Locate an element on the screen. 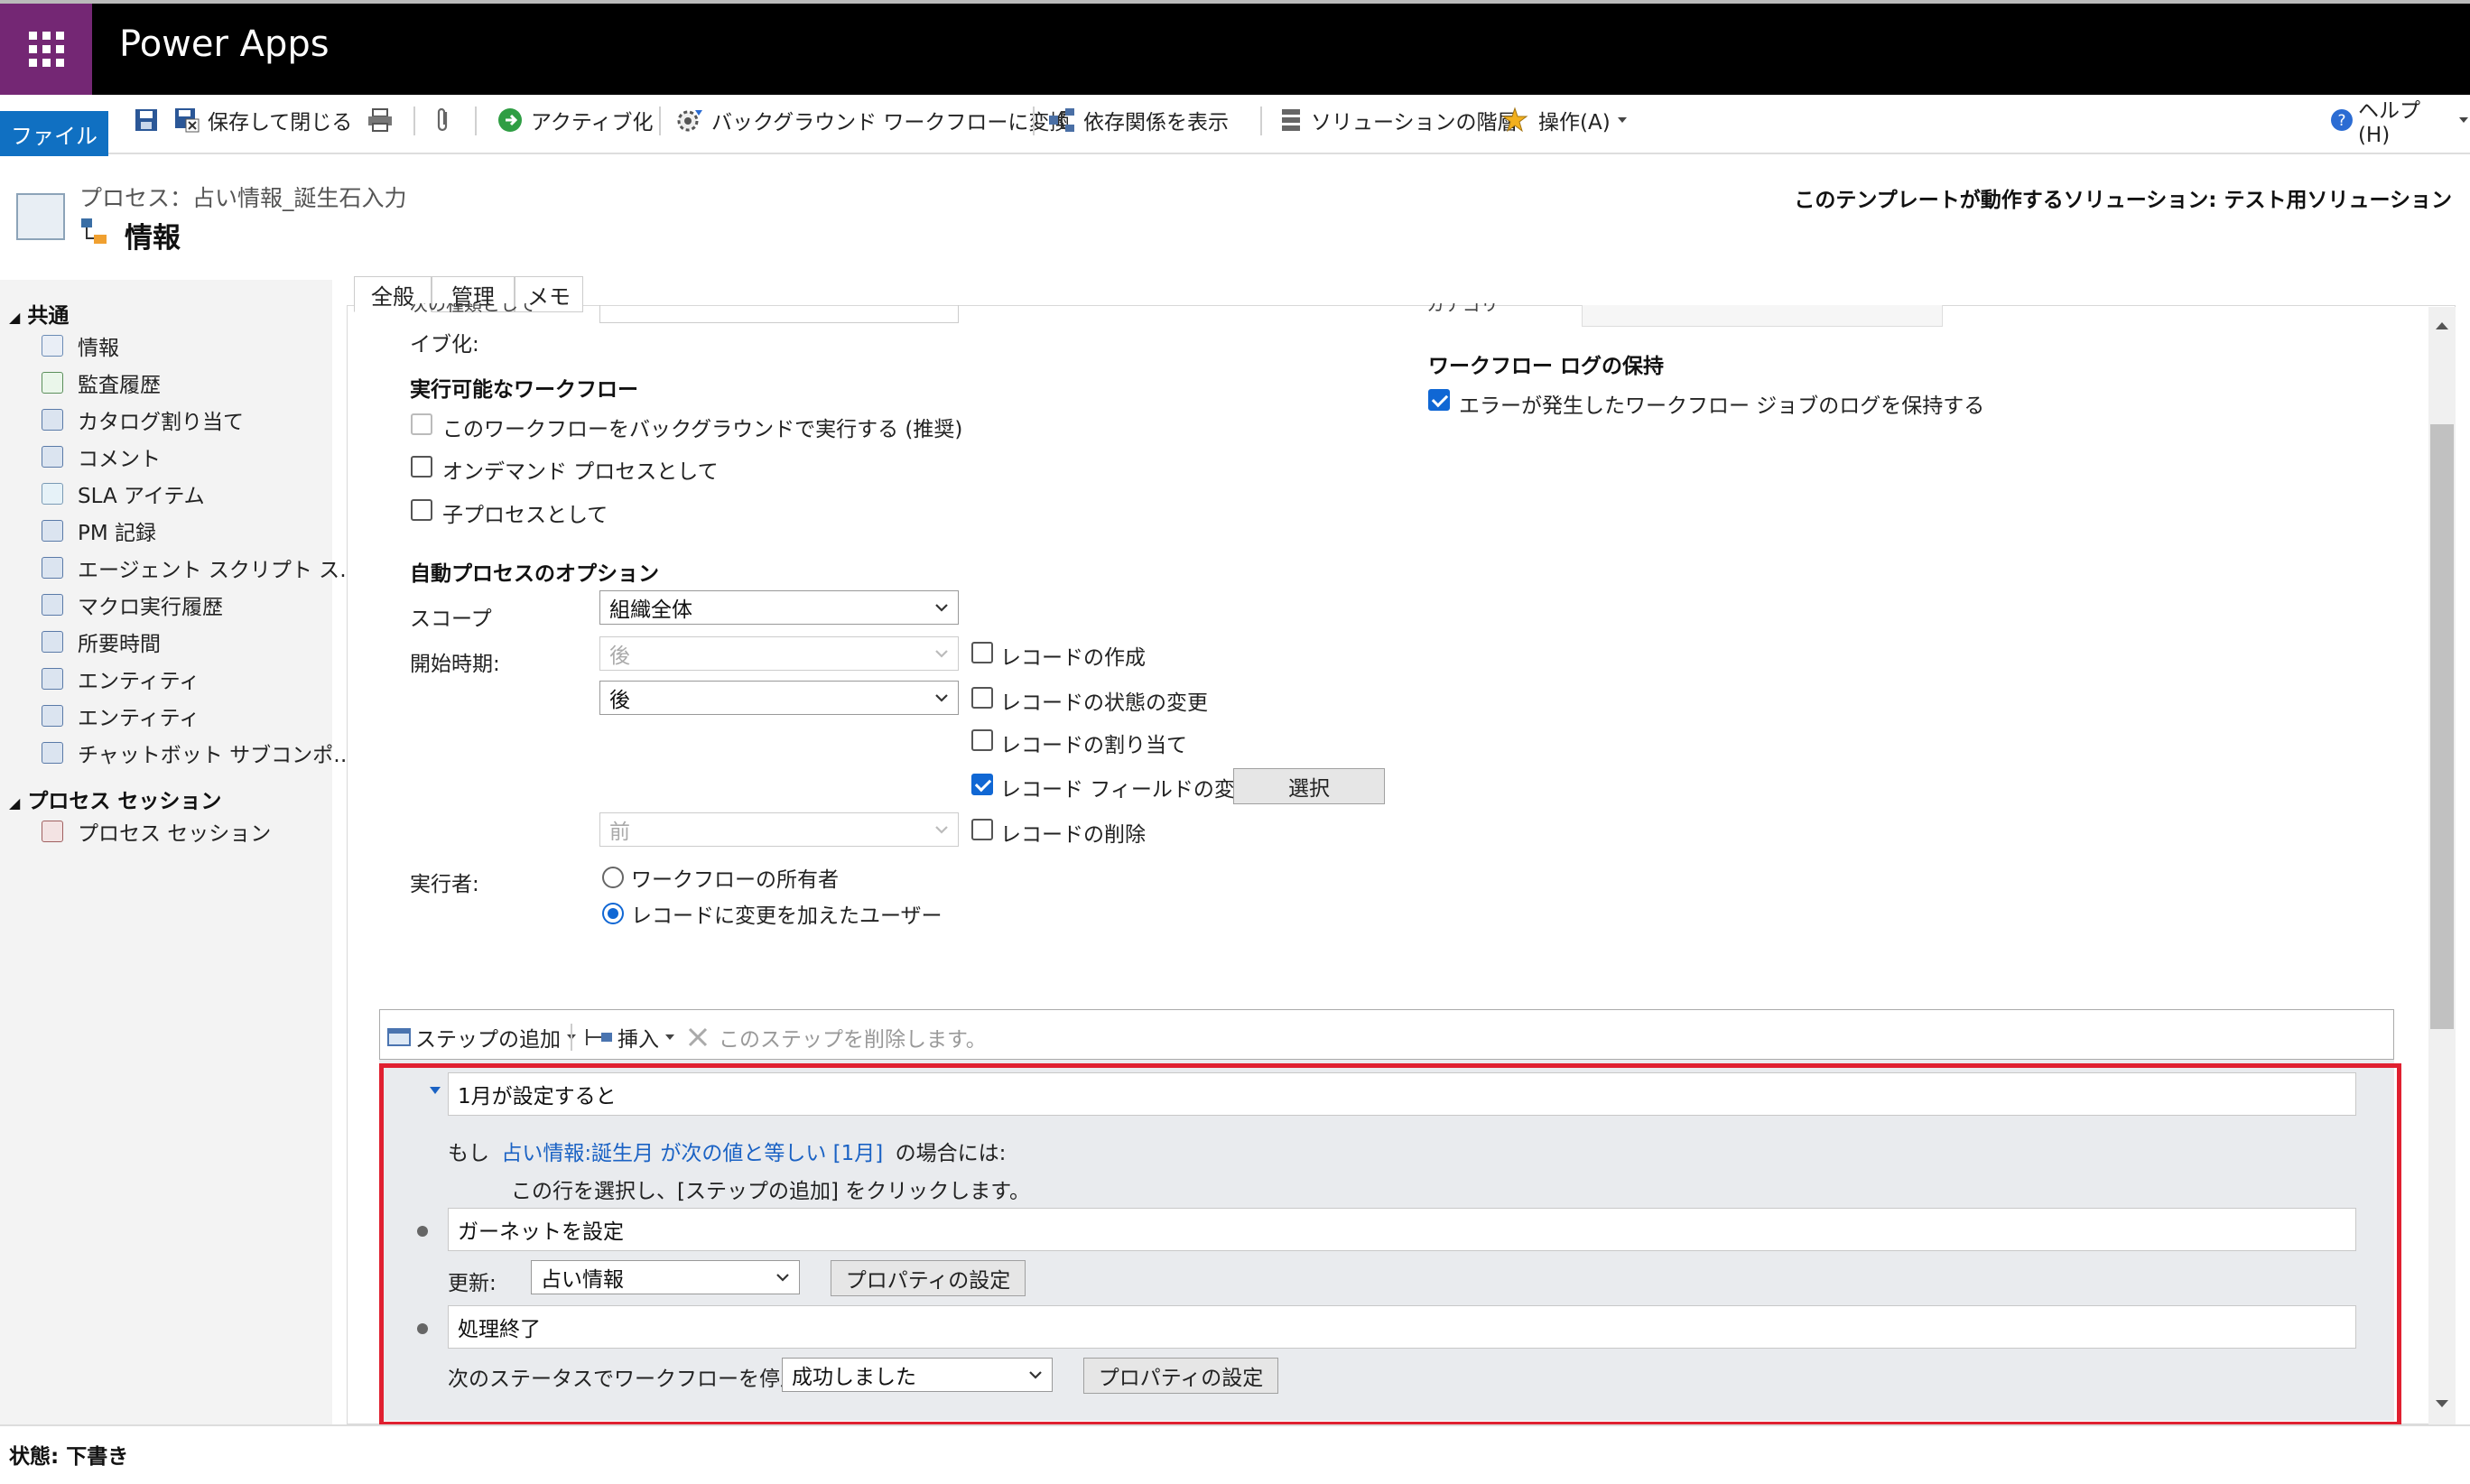 The image size is (2470, 1484). sidebar-item-info: 情報 is located at coordinates (81, 346).